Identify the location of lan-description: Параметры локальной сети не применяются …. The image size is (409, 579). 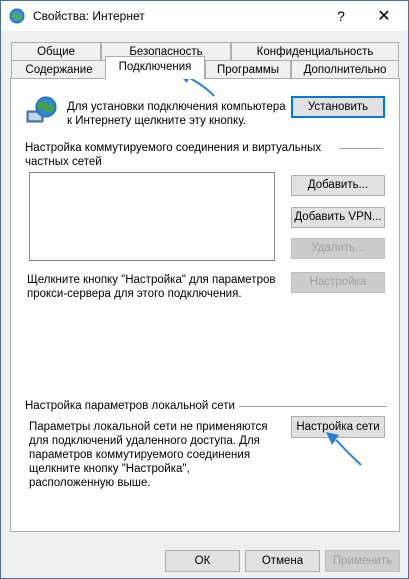
(148, 455).